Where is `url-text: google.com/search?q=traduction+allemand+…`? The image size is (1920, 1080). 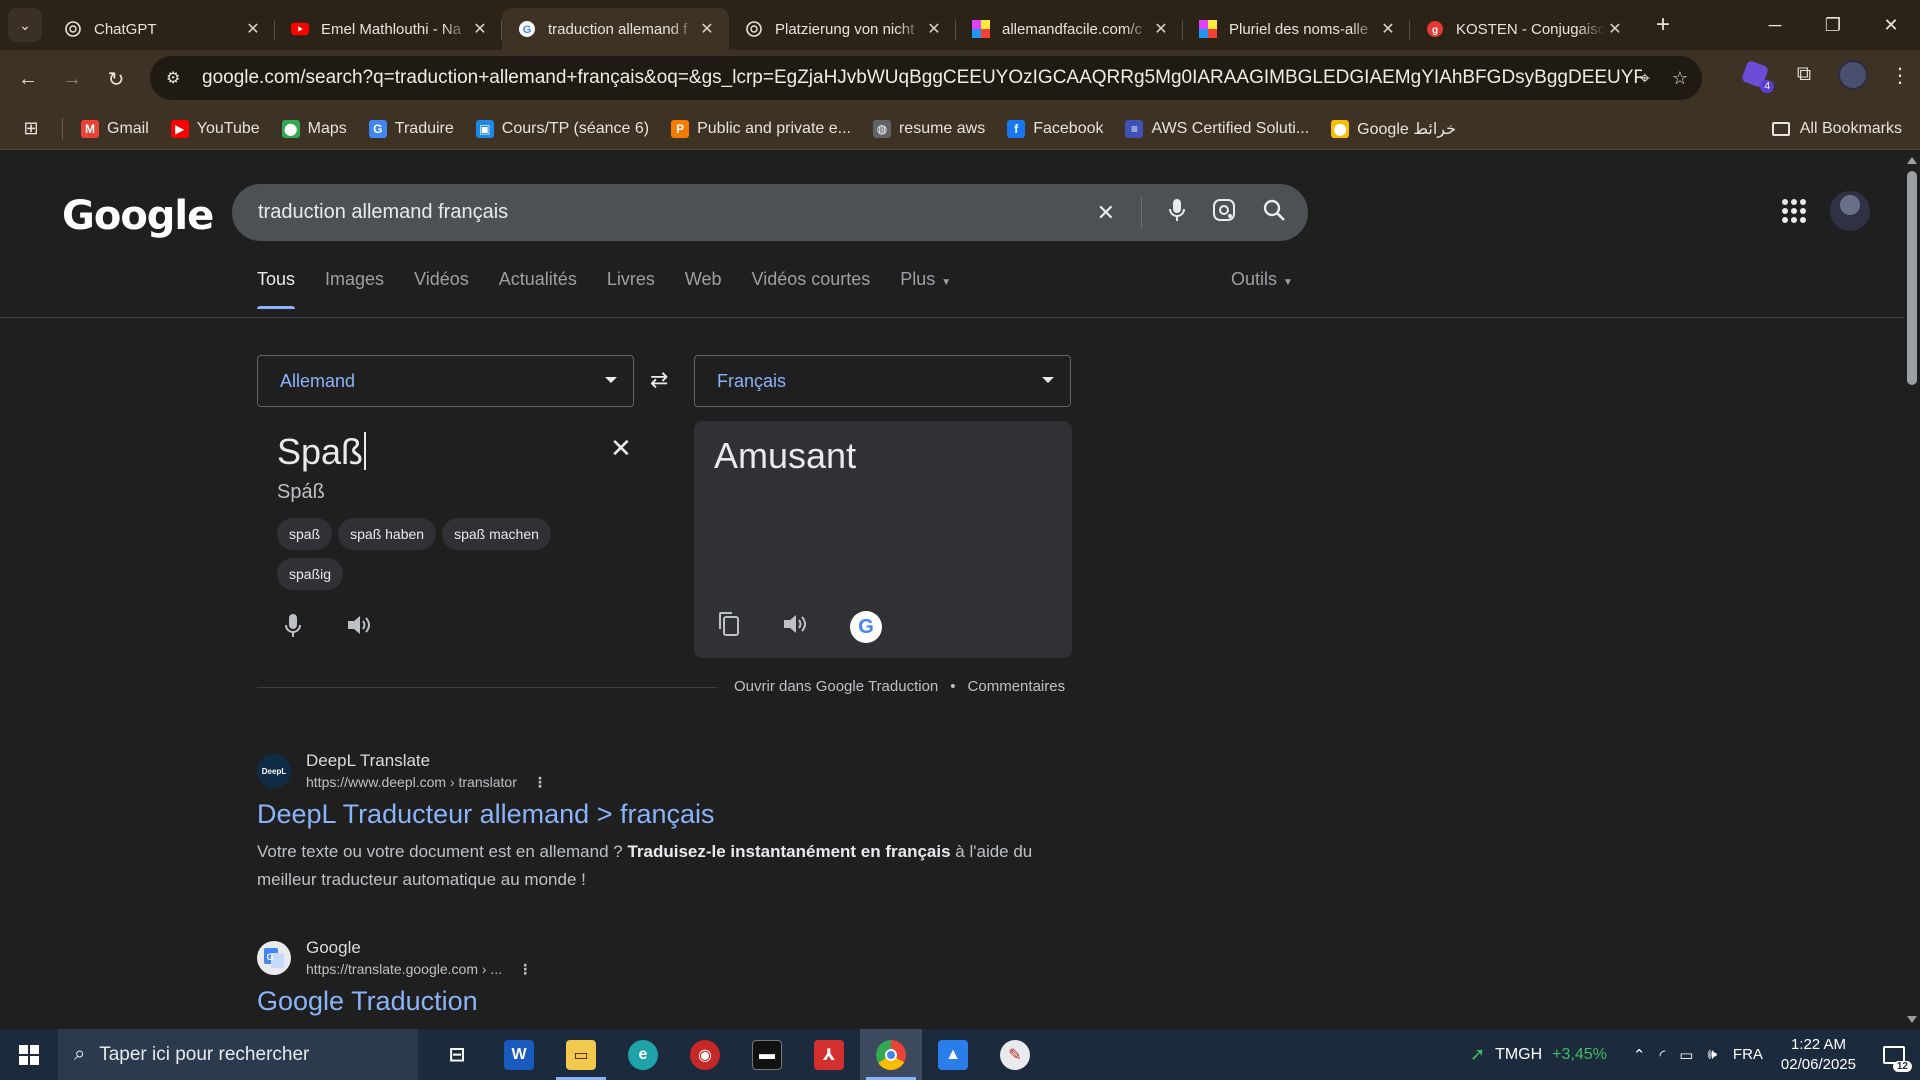 url-text: google.com/search?q=traduction+allemand+… is located at coordinates (922, 78).